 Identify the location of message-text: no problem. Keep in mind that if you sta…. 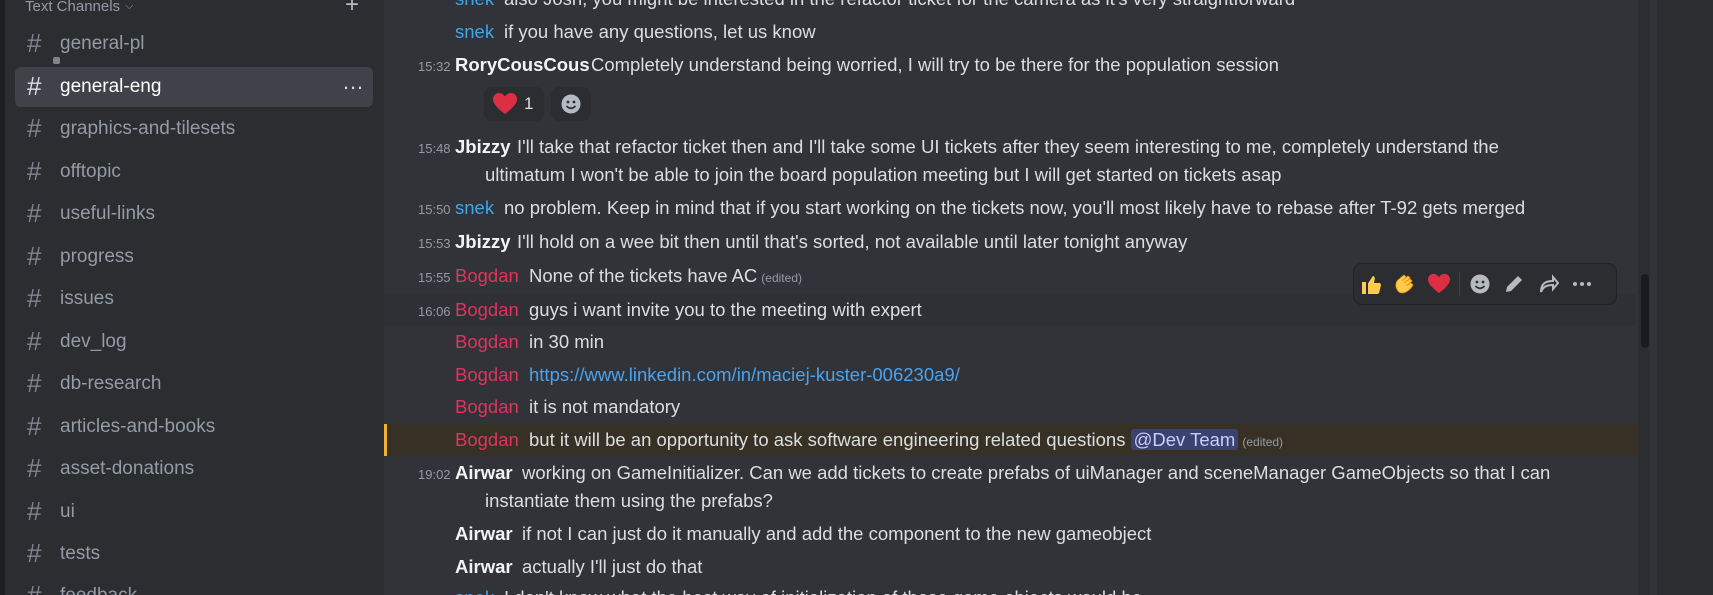
(1015, 207).